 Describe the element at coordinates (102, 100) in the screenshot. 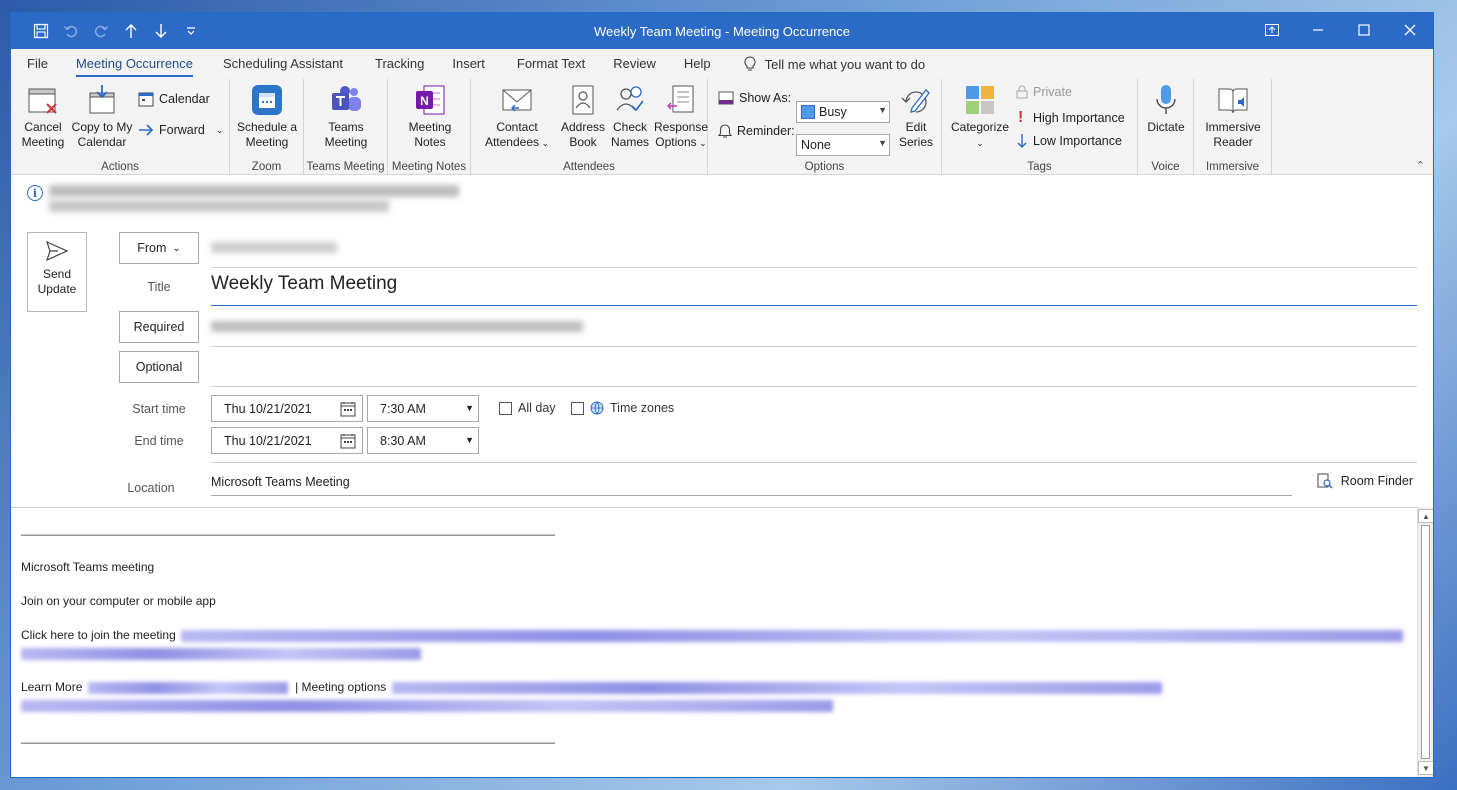

I see `copy-calendar-icon` at that location.